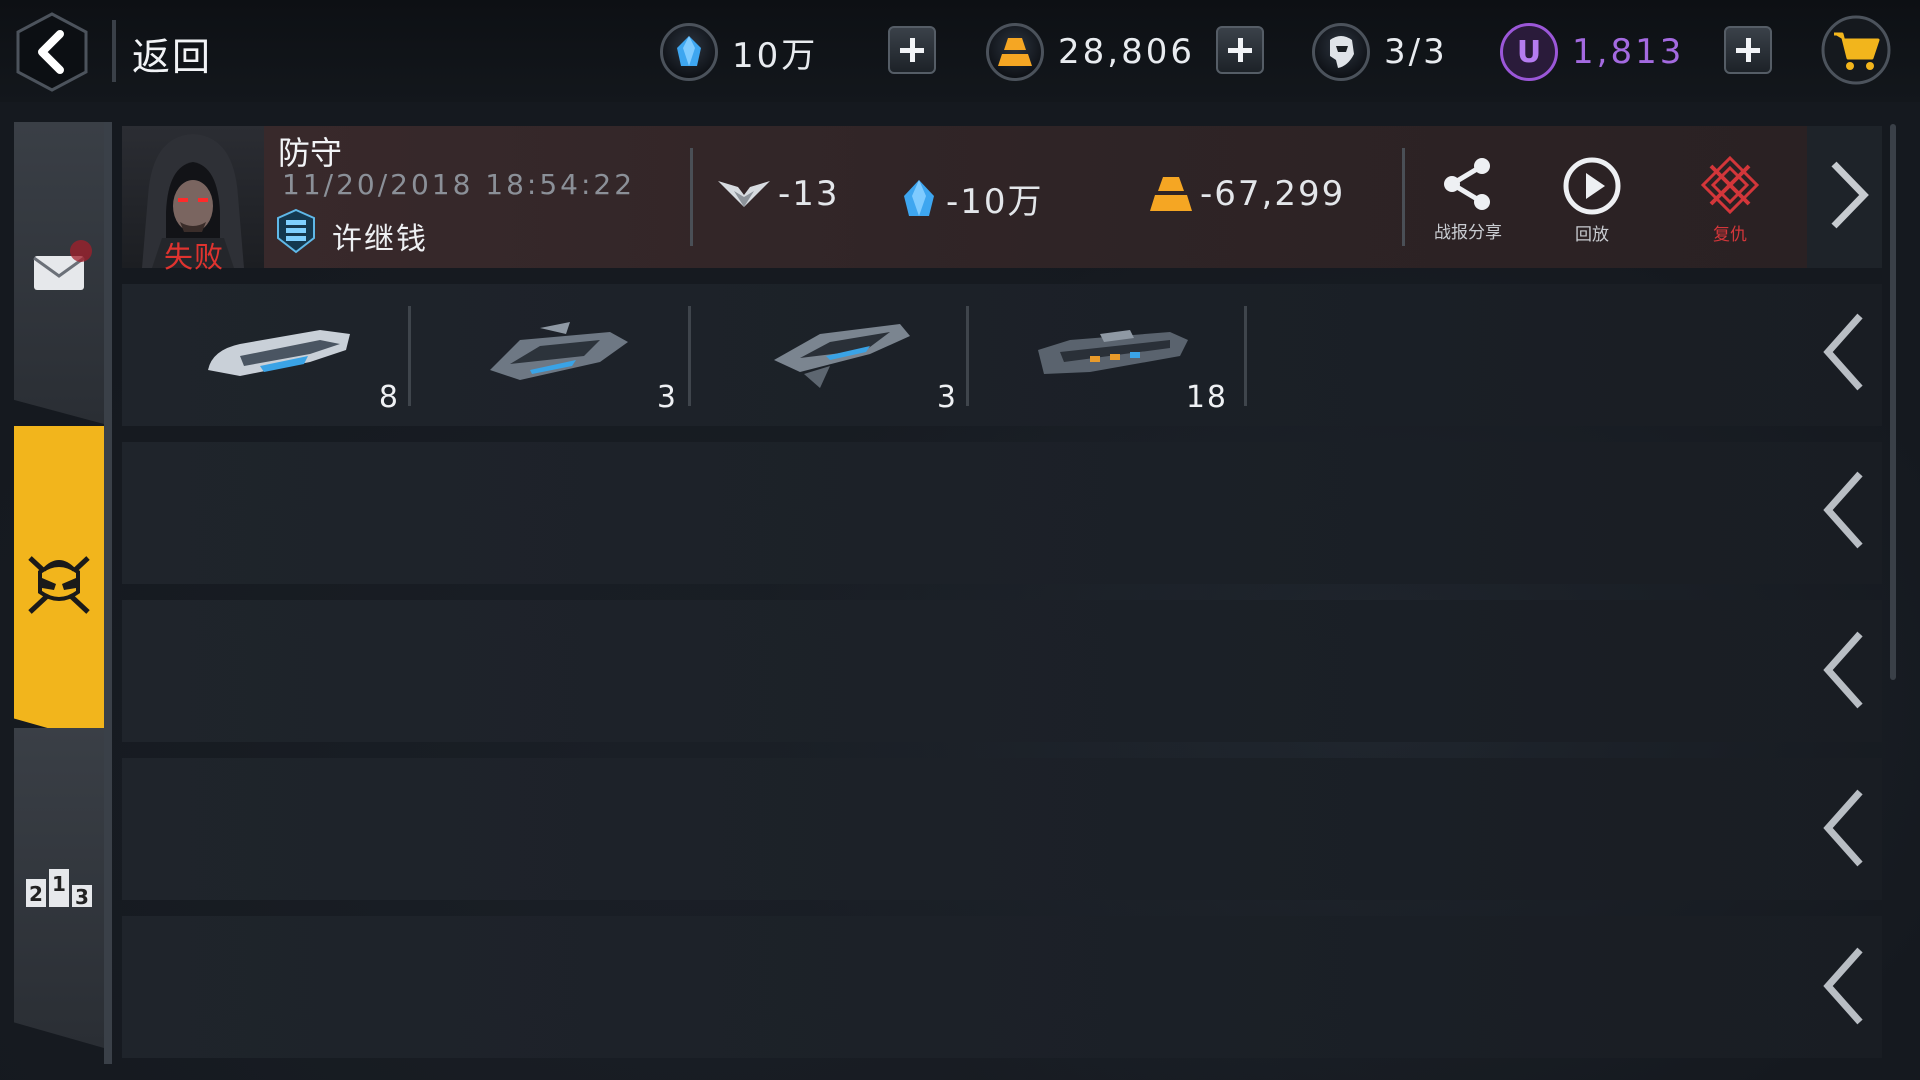 This screenshot has width=1920, height=1080. Describe the element at coordinates (1592, 235) in the screenshot. I see `replay-label: 回放` at that location.